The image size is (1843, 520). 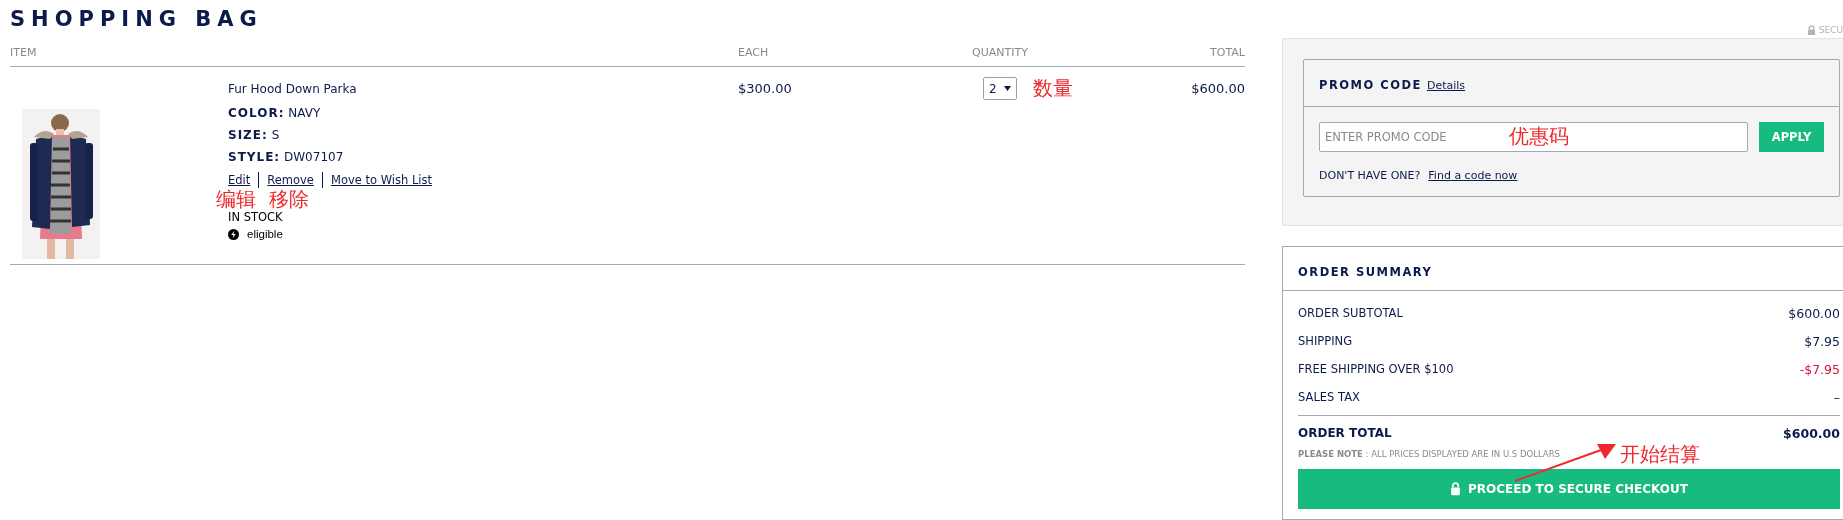 What do you see at coordinates (1473, 175) in the screenshot?
I see `find-code-link: Find a code now` at bounding box center [1473, 175].